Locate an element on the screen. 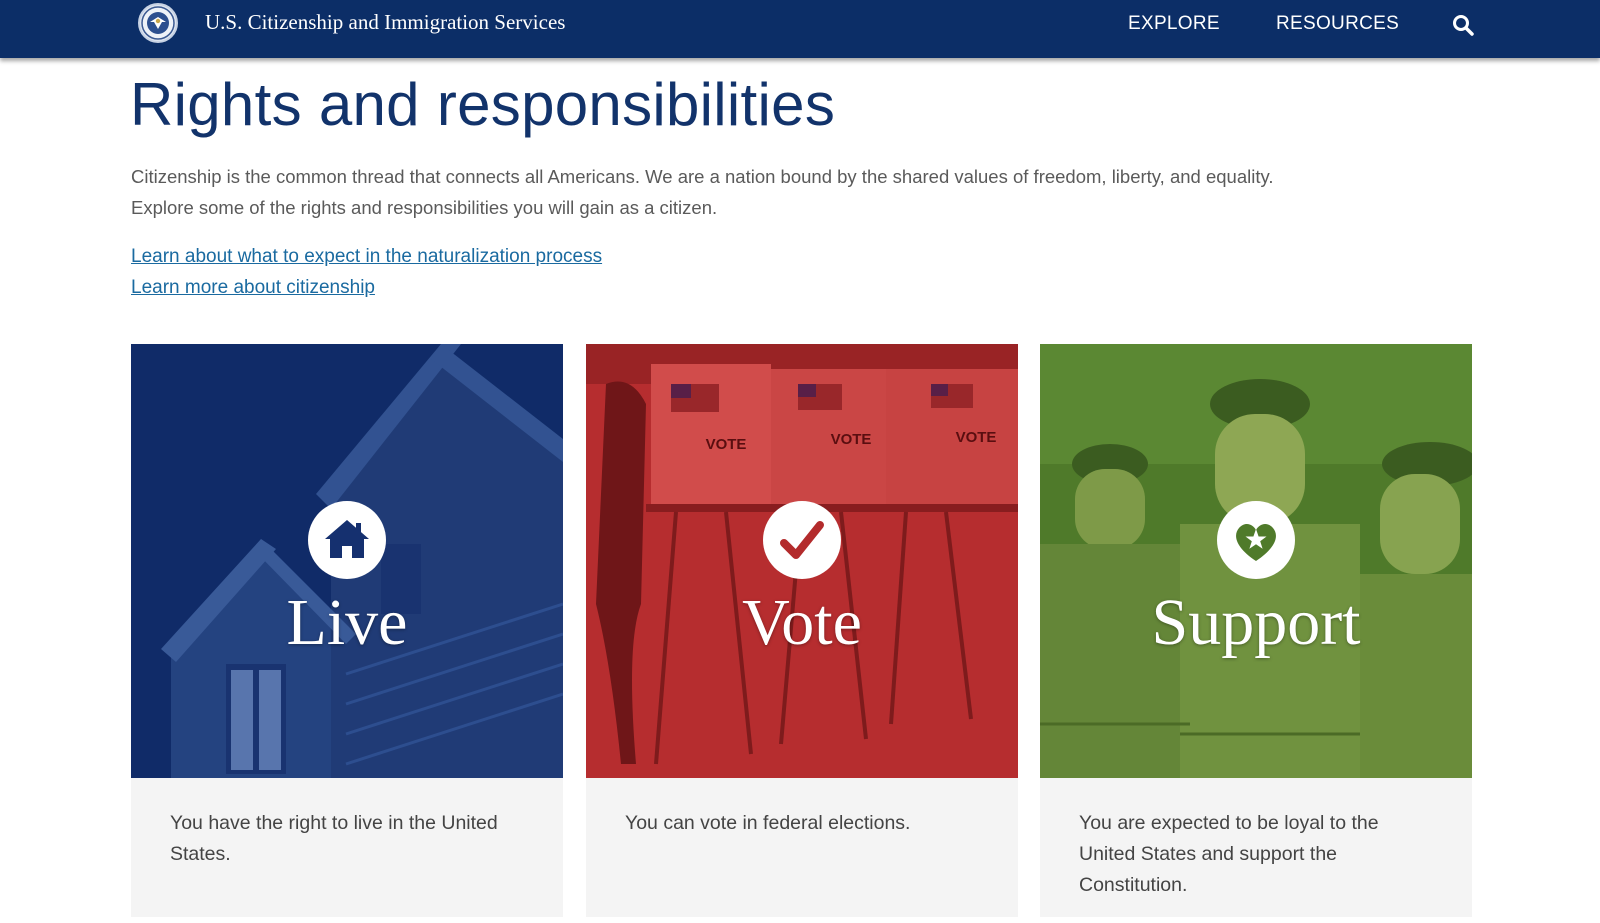 This screenshot has width=1600, height=923. card-vote-title: Vote is located at coordinates (802, 622).